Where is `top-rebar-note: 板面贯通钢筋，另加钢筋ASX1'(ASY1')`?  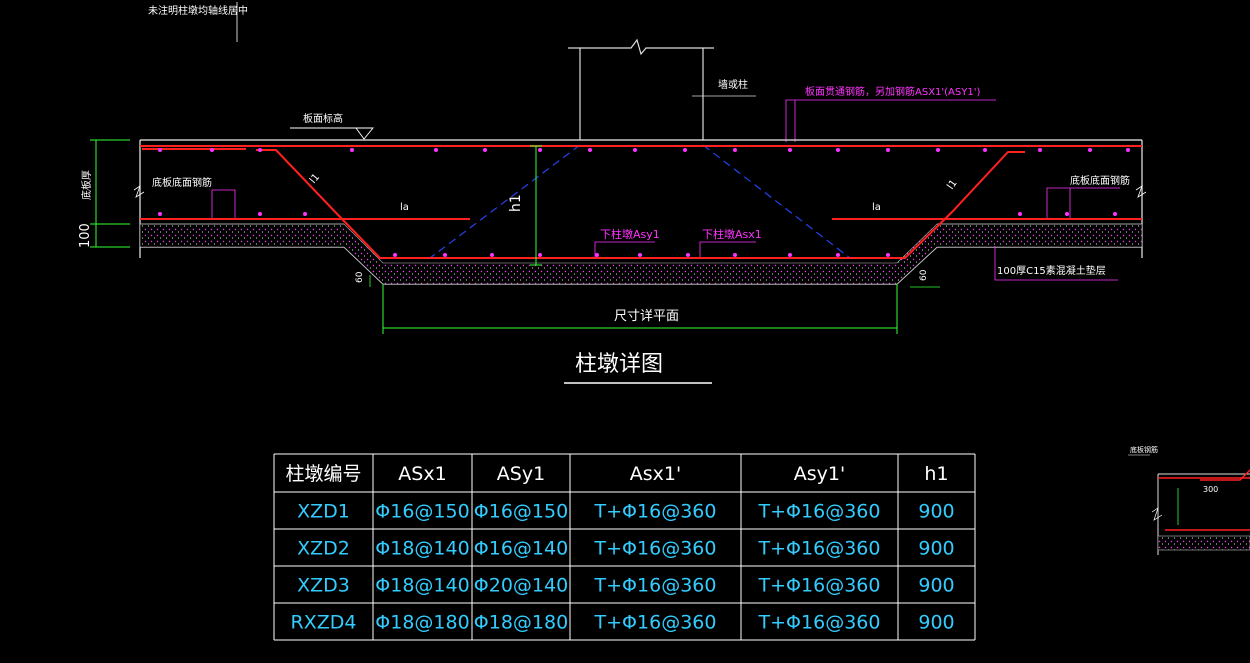 top-rebar-note: 板面贯通钢筋，另加钢筋ASX1'(ASY1') is located at coordinates (892, 91).